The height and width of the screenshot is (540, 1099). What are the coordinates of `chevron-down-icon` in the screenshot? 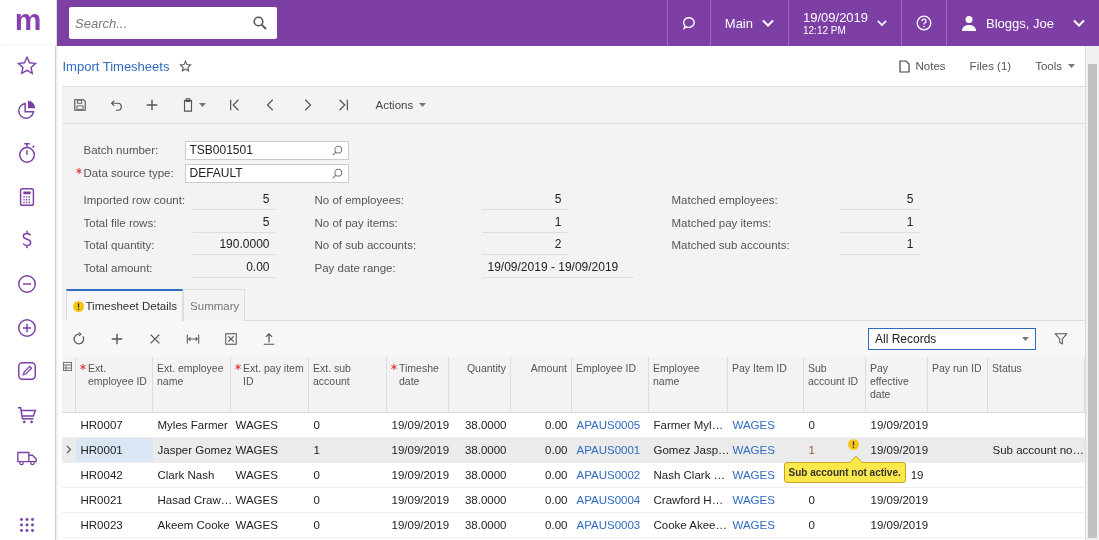 It's located at (768, 23).